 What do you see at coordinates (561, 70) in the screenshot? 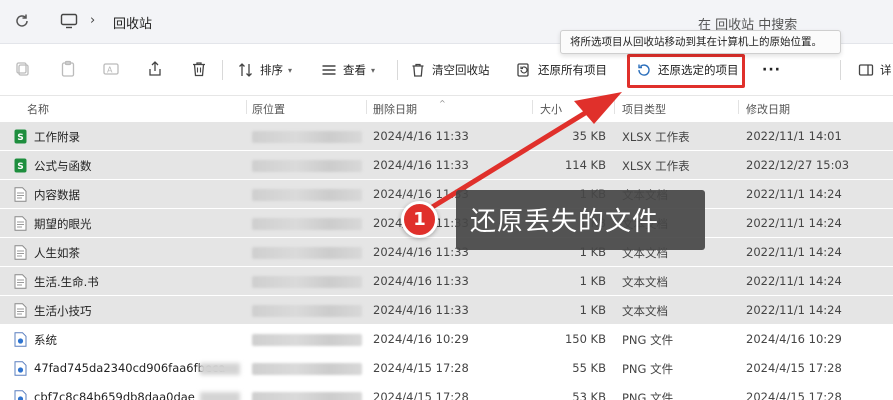
I see `restore-all-button: 还原所有项目` at bounding box center [561, 70].